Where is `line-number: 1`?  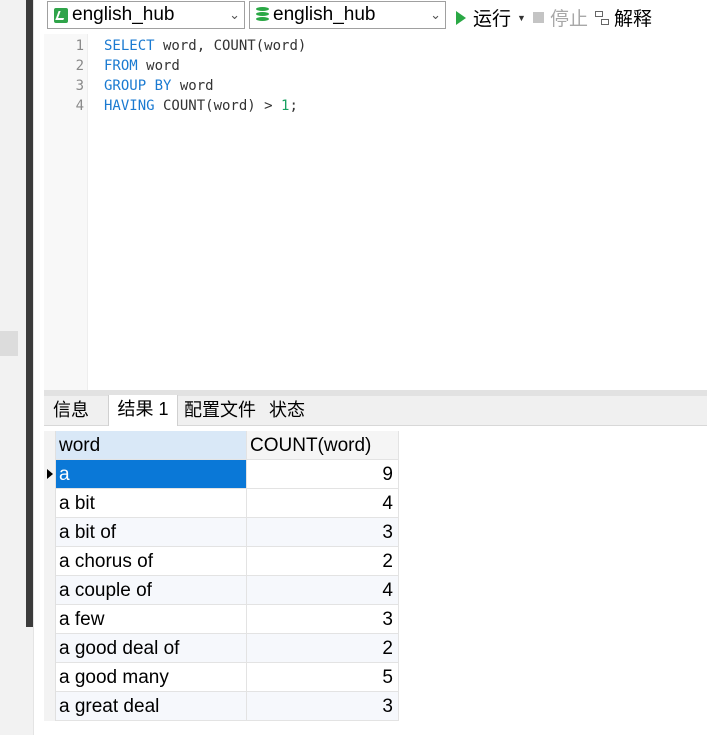
line-number: 1 is located at coordinates (79, 46).